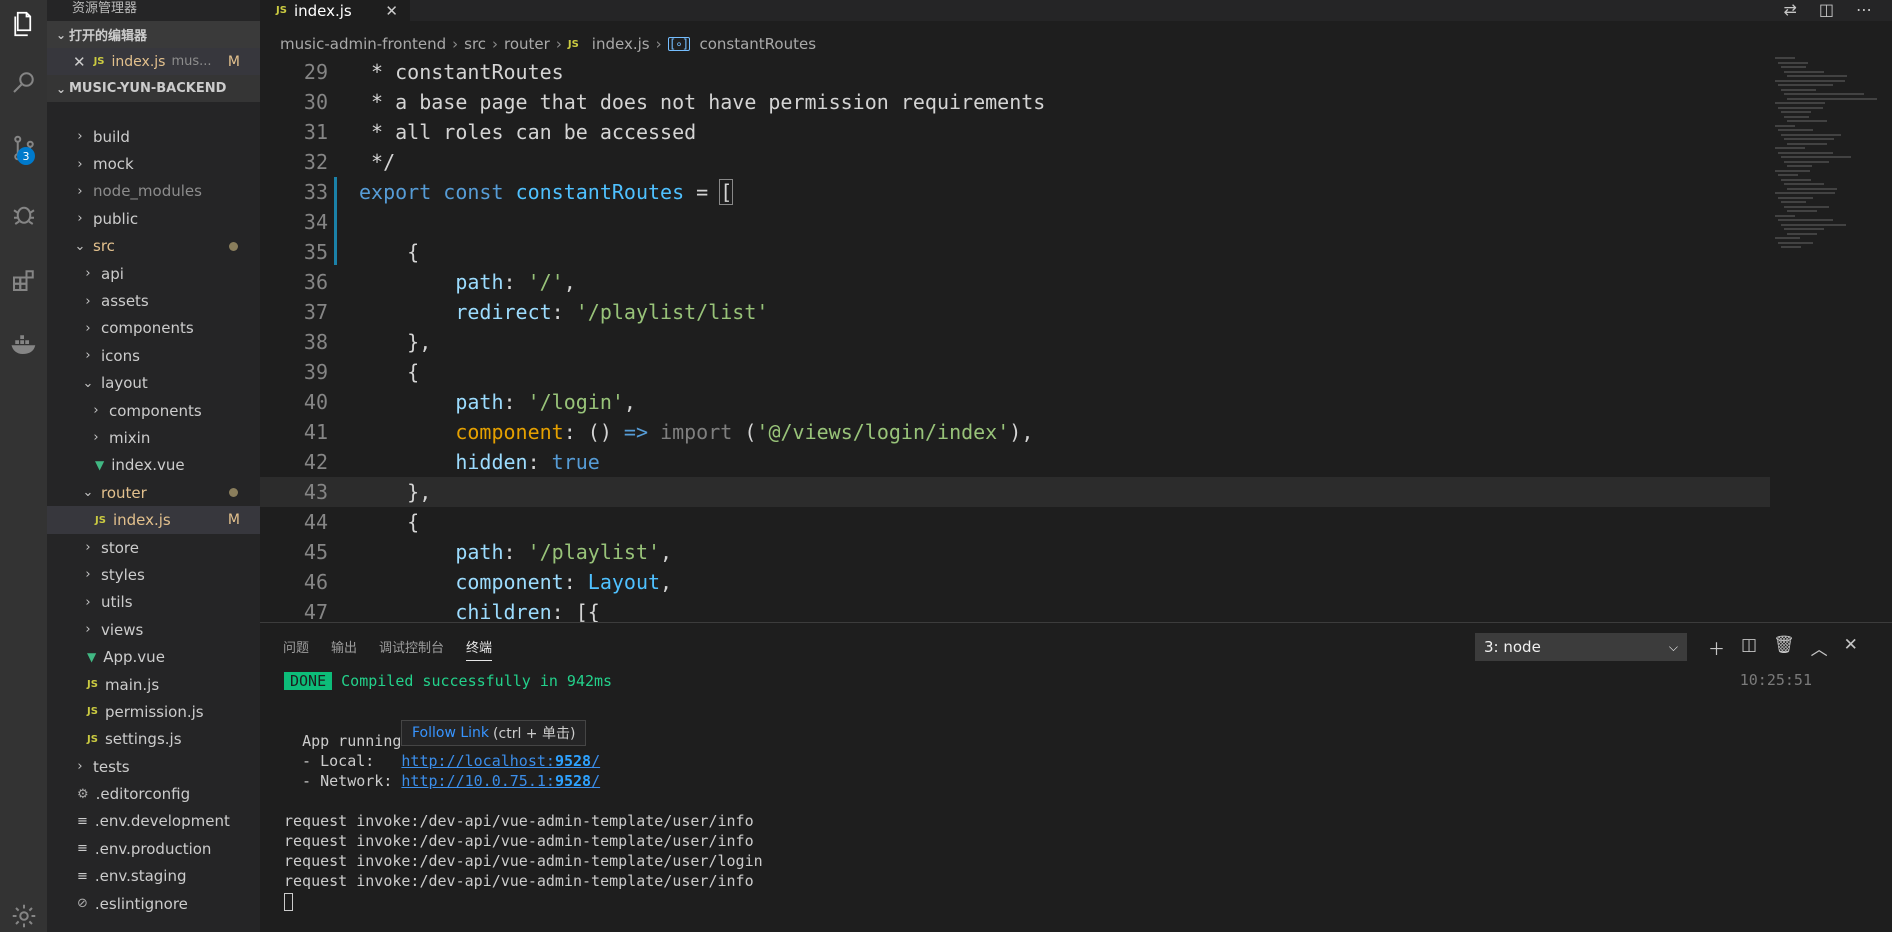 The width and height of the screenshot is (1892, 932). I want to click on code-line: 29 * constantRoutes, so click(1015, 72).